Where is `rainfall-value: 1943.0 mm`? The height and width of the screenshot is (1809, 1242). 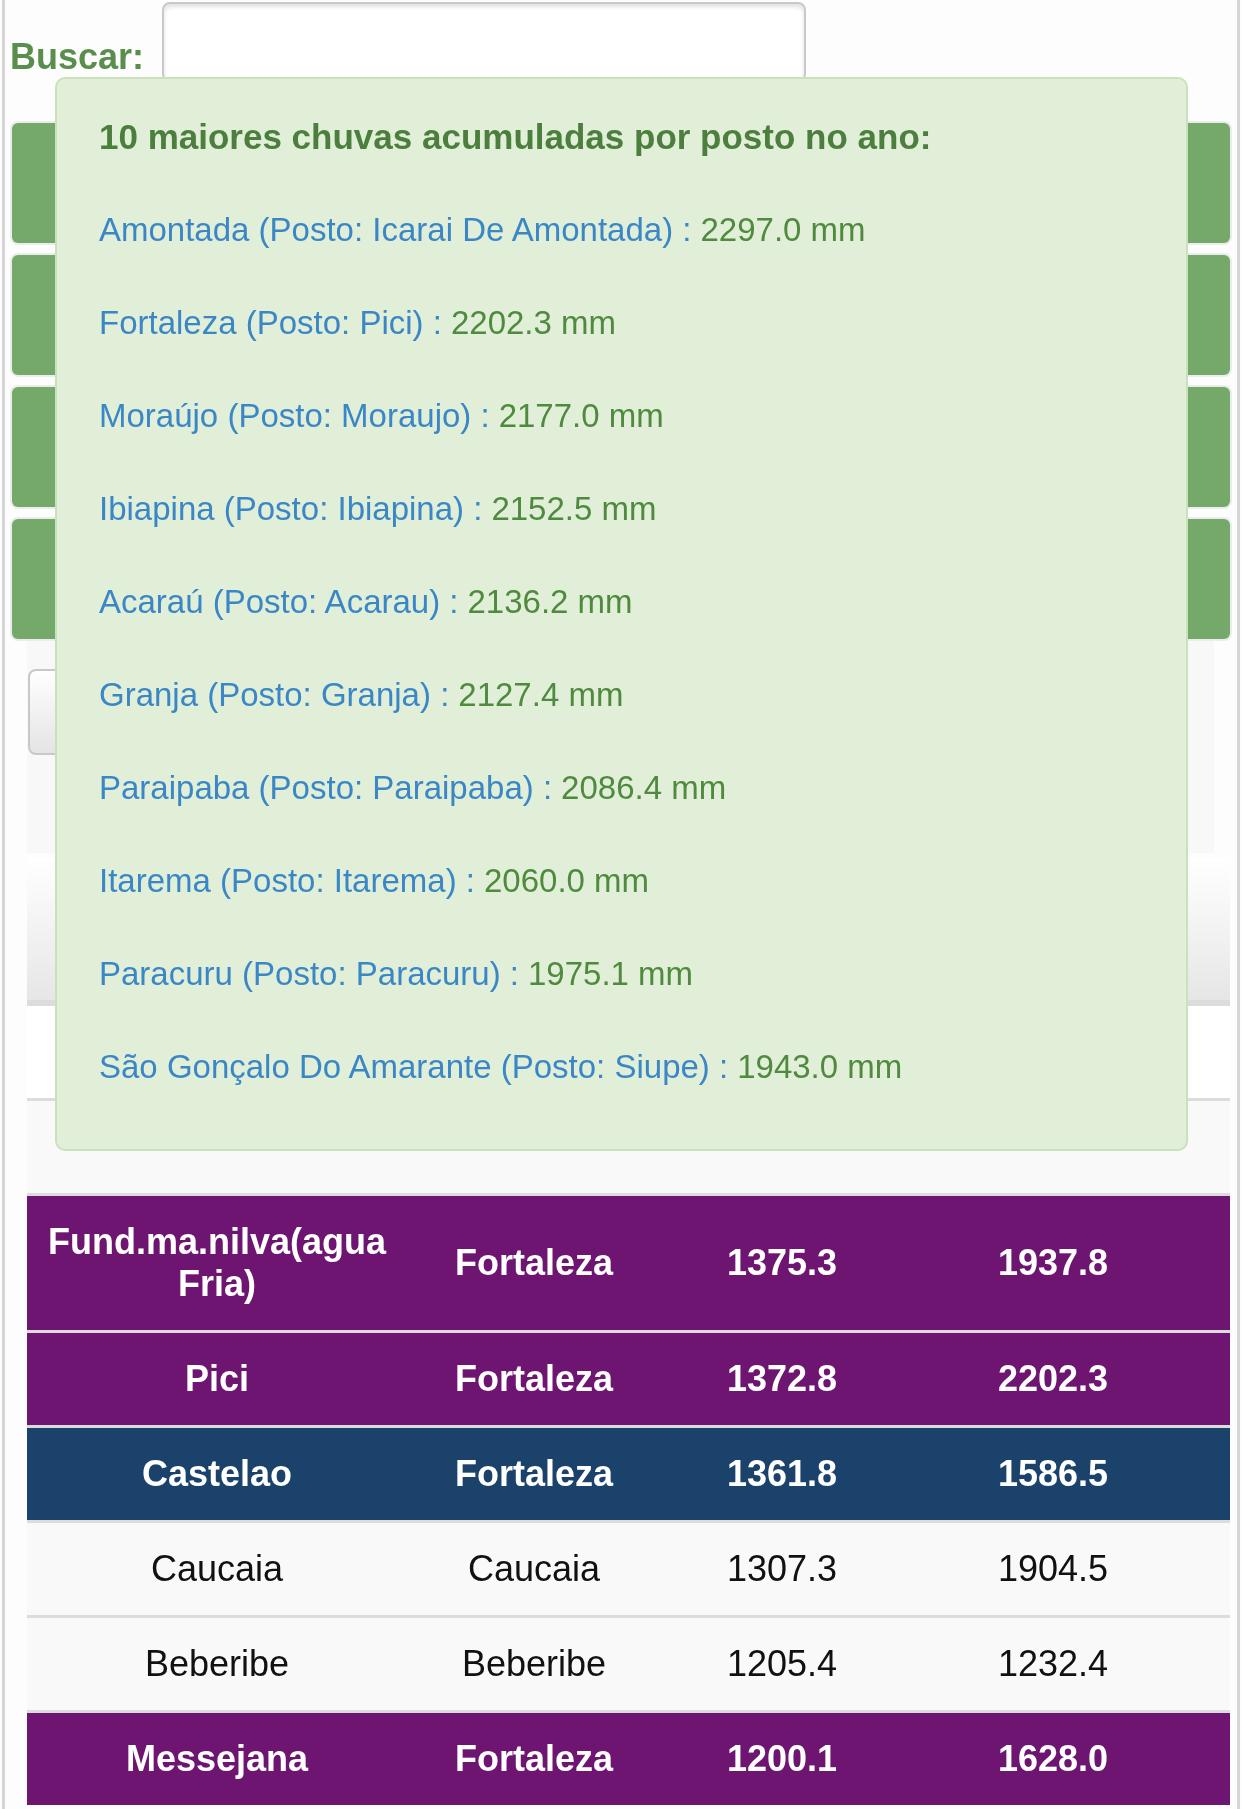 rainfall-value: 1943.0 mm is located at coordinates (820, 1067).